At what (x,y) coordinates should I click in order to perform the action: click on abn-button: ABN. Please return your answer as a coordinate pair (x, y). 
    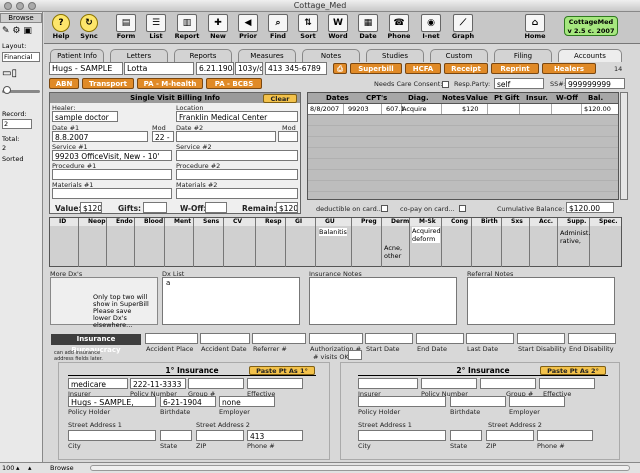
    Looking at the image, I should click on (64, 83).